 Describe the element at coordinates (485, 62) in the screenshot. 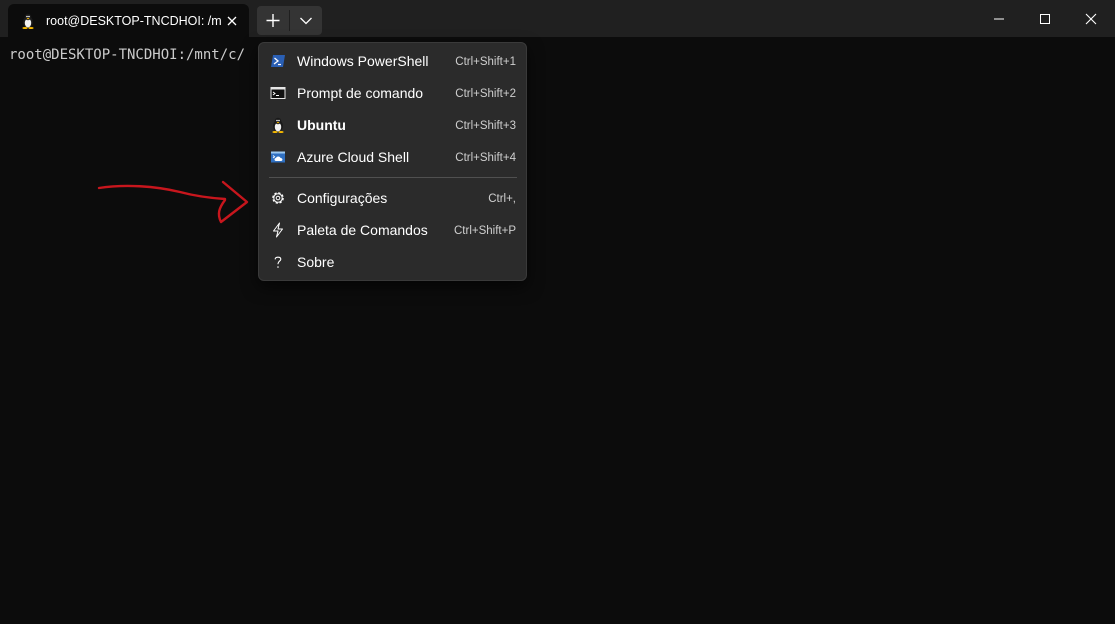

I see `menu-item-shortcut: Ctrl+Shift+1` at that location.